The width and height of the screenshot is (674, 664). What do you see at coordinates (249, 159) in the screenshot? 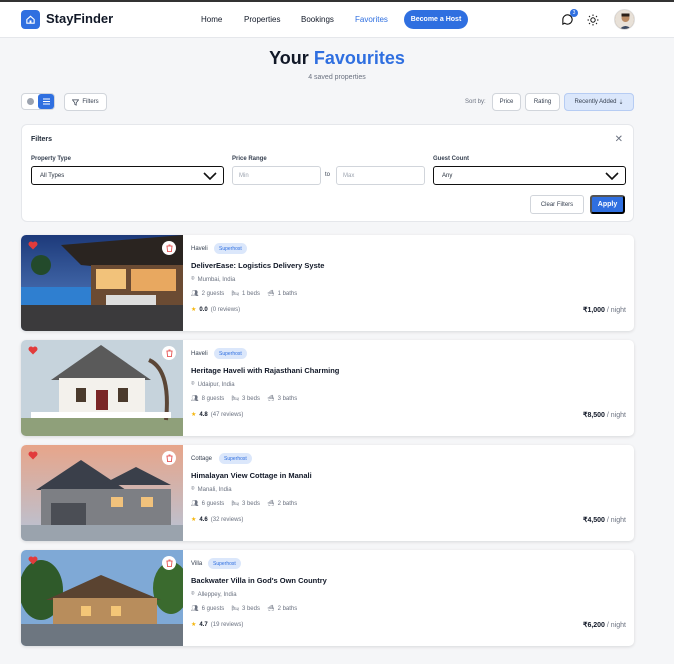
I see `price-range-label: Price Range` at bounding box center [249, 159].